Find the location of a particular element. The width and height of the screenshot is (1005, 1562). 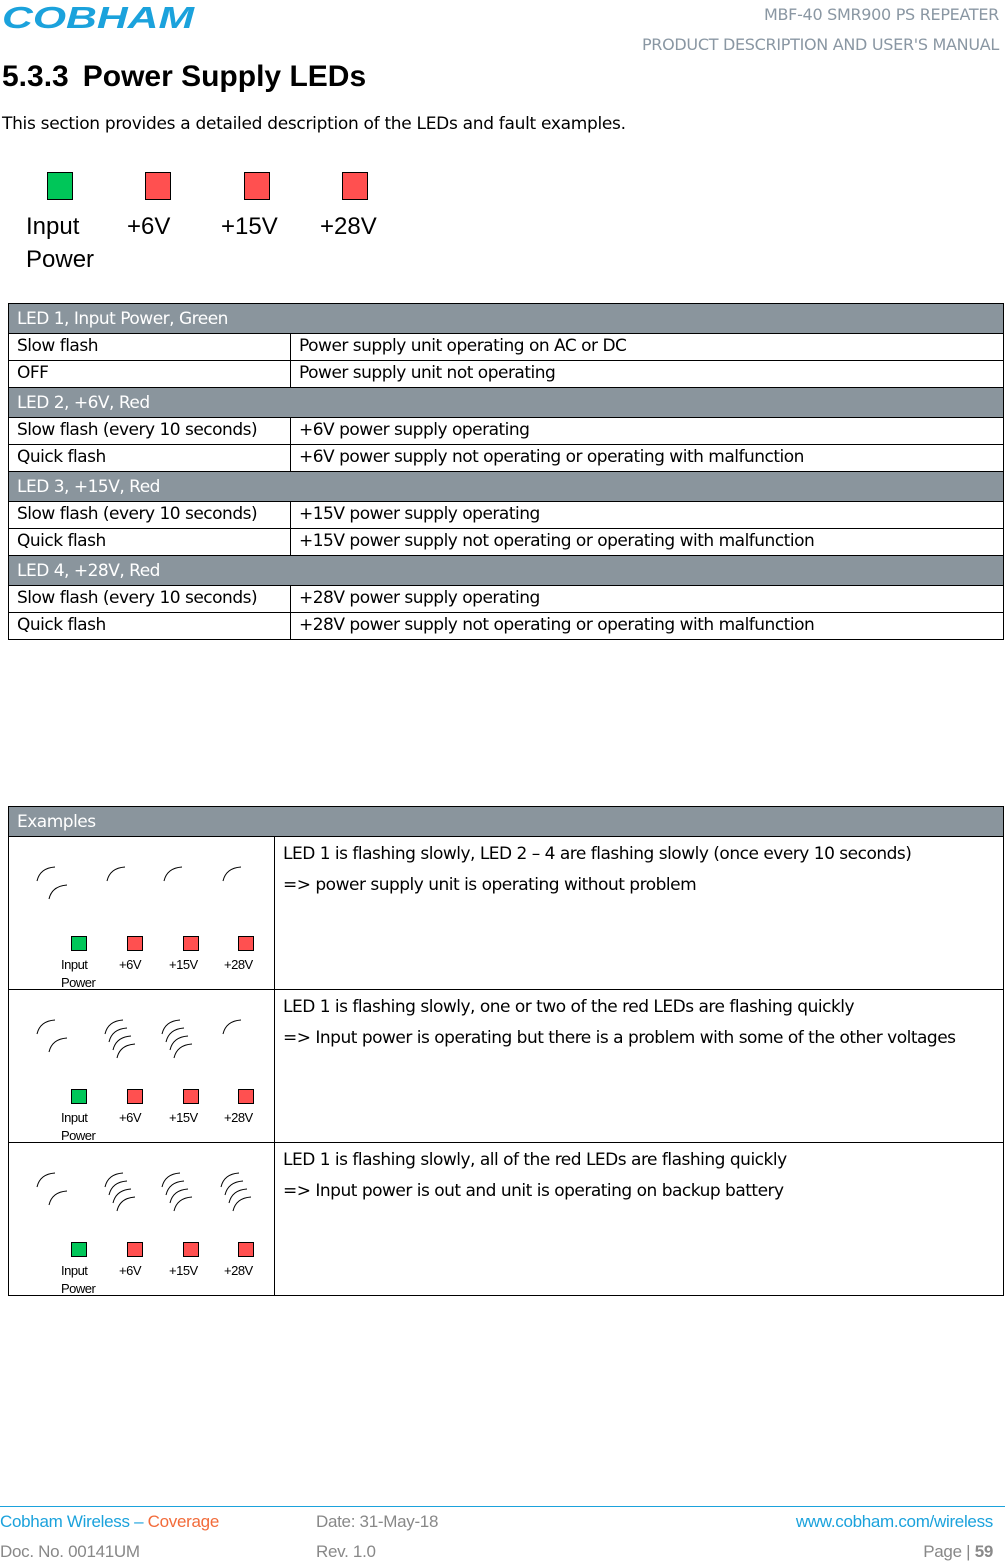

doc-title-line2: PRODUCT DESCRIPTION AND USER'S MANUAL is located at coordinates (820, 44).